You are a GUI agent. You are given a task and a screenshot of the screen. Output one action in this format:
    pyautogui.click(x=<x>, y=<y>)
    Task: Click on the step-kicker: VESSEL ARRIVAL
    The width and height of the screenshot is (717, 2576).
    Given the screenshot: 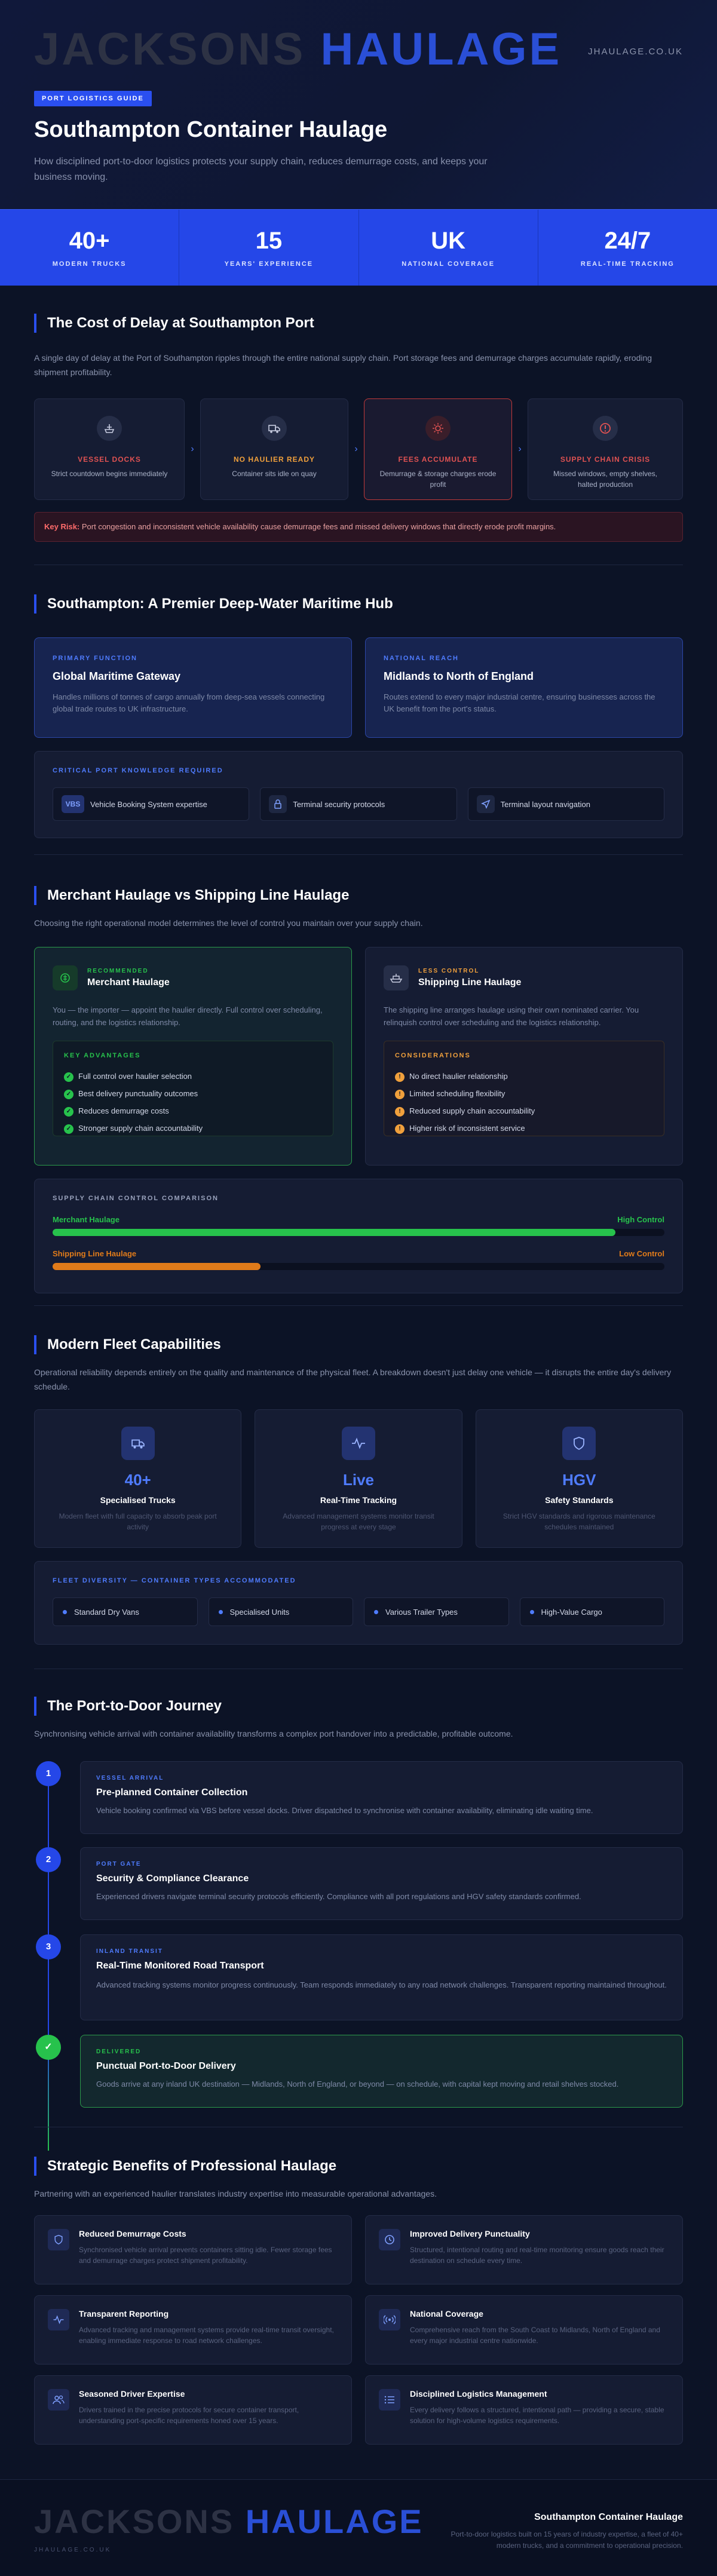 What is the action you would take?
    pyautogui.click(x=130, y=1778)
    